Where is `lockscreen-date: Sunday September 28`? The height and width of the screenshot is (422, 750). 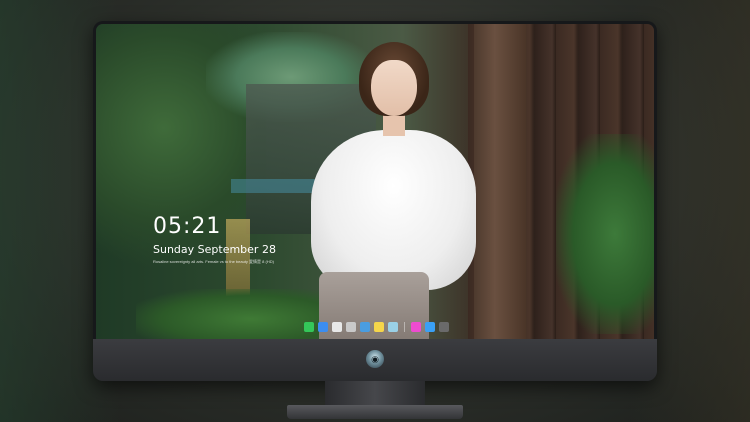
lockscreen-date: Sunday September 28 is located at coordinates (214, 249).